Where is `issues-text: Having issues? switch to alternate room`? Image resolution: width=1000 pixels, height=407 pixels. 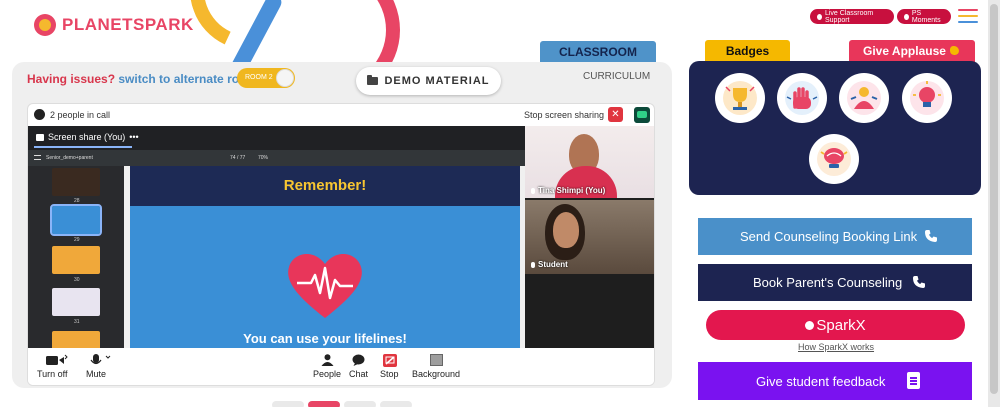 issues-text: Having issues? switch to alternate room is located at coordinates (142, 79).